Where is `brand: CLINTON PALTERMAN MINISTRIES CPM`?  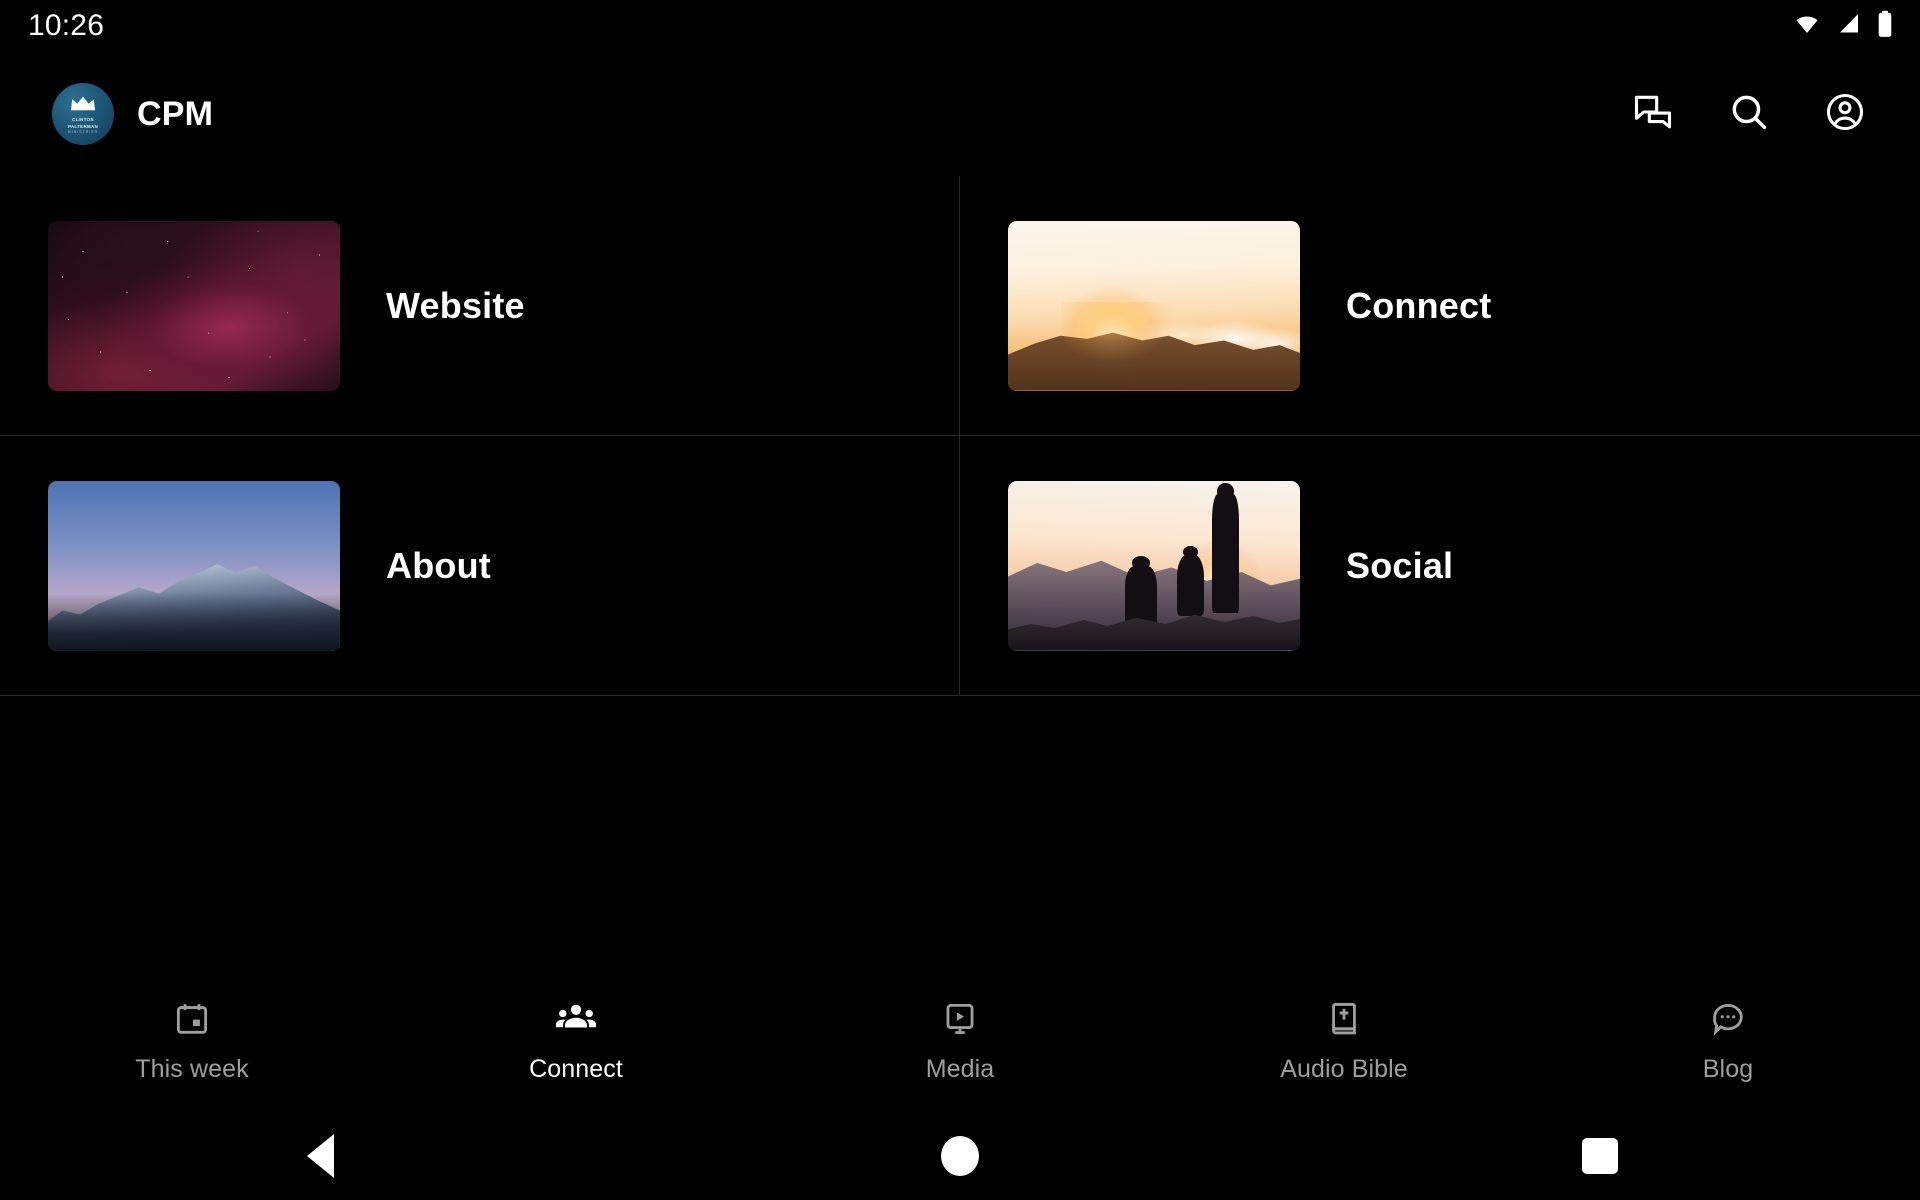 brand: CLINTON PALTERMAN MINISTRIES CPM is located at coordinates (132, 114).